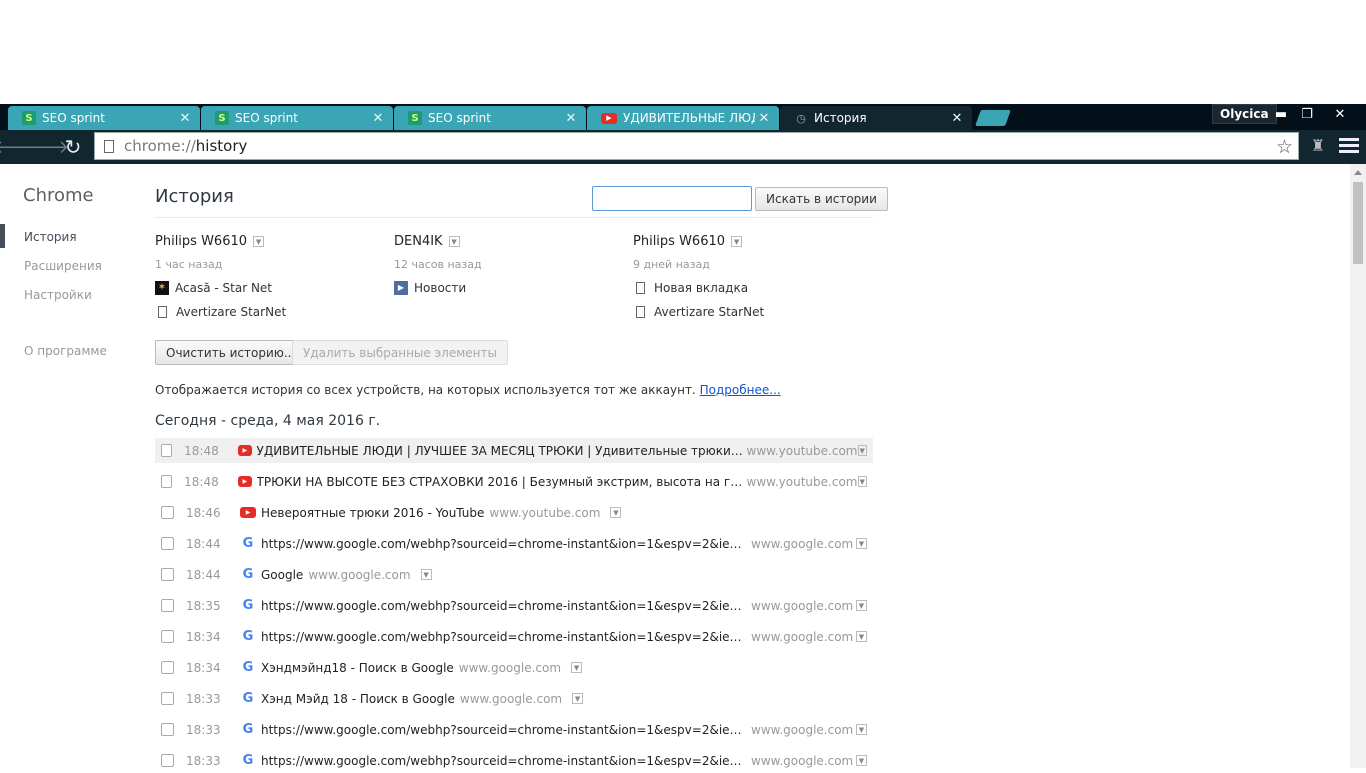 The image size is (1366, 773). Describe the element at coordinates (821, 199) in the screenshot. I see `search-history-button: Искать в истории` at that location.